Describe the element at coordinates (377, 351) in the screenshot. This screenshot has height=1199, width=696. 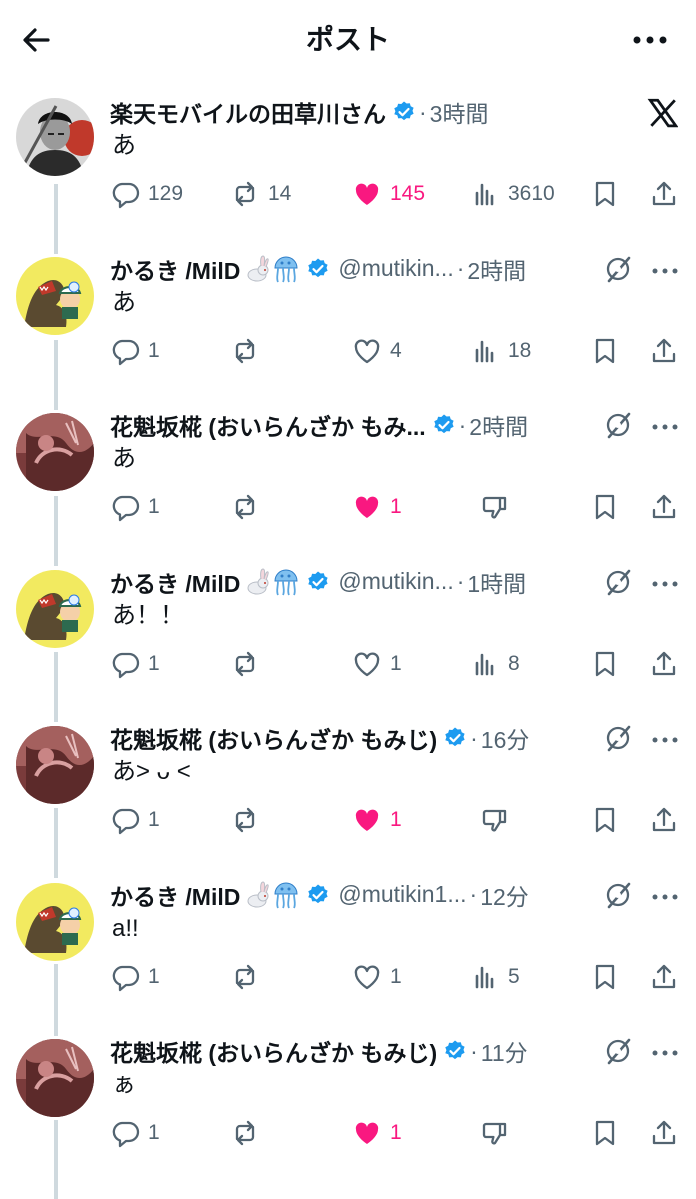
I see `like-button: 4` at that location.